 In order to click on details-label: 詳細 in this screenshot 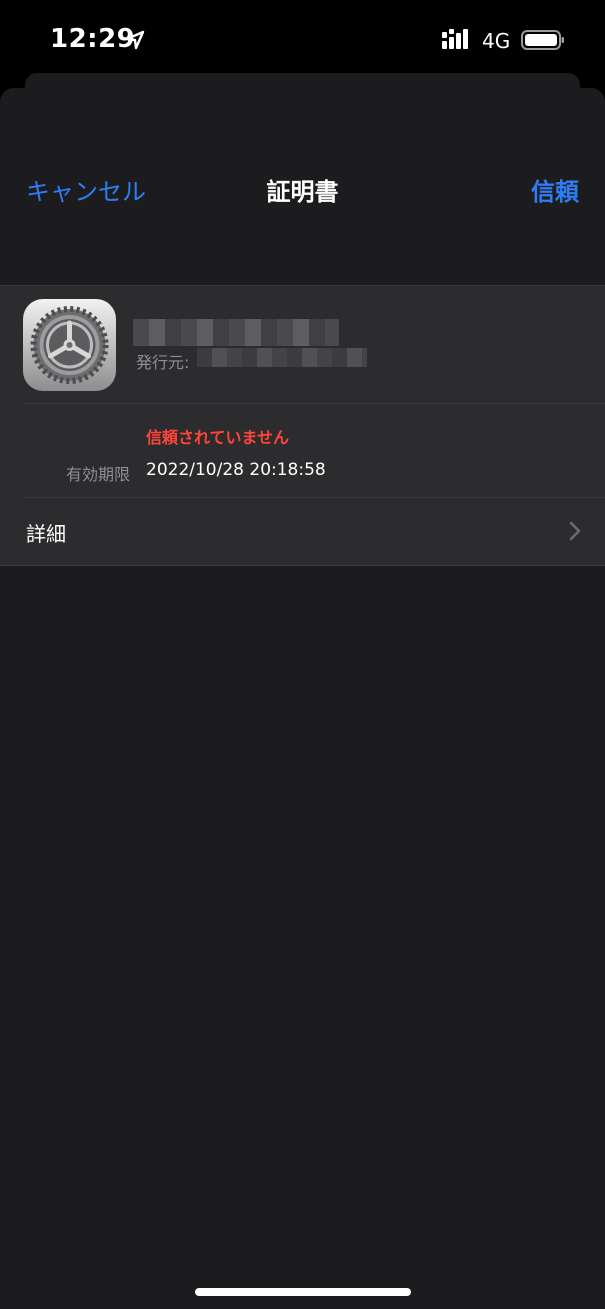, I will do `click(46, 534)`.